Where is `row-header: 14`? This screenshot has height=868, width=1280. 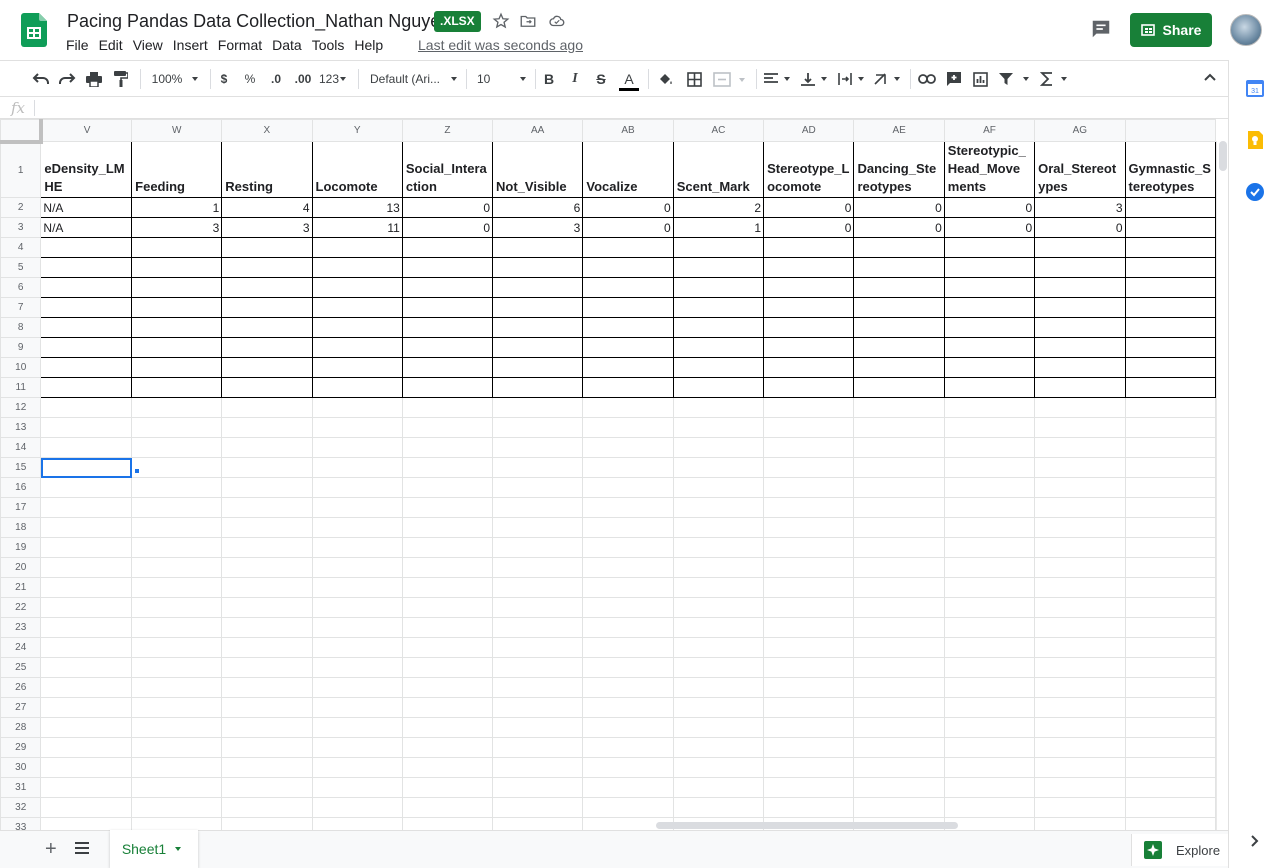
row-header: 14 is located at coordinates (21, 447).